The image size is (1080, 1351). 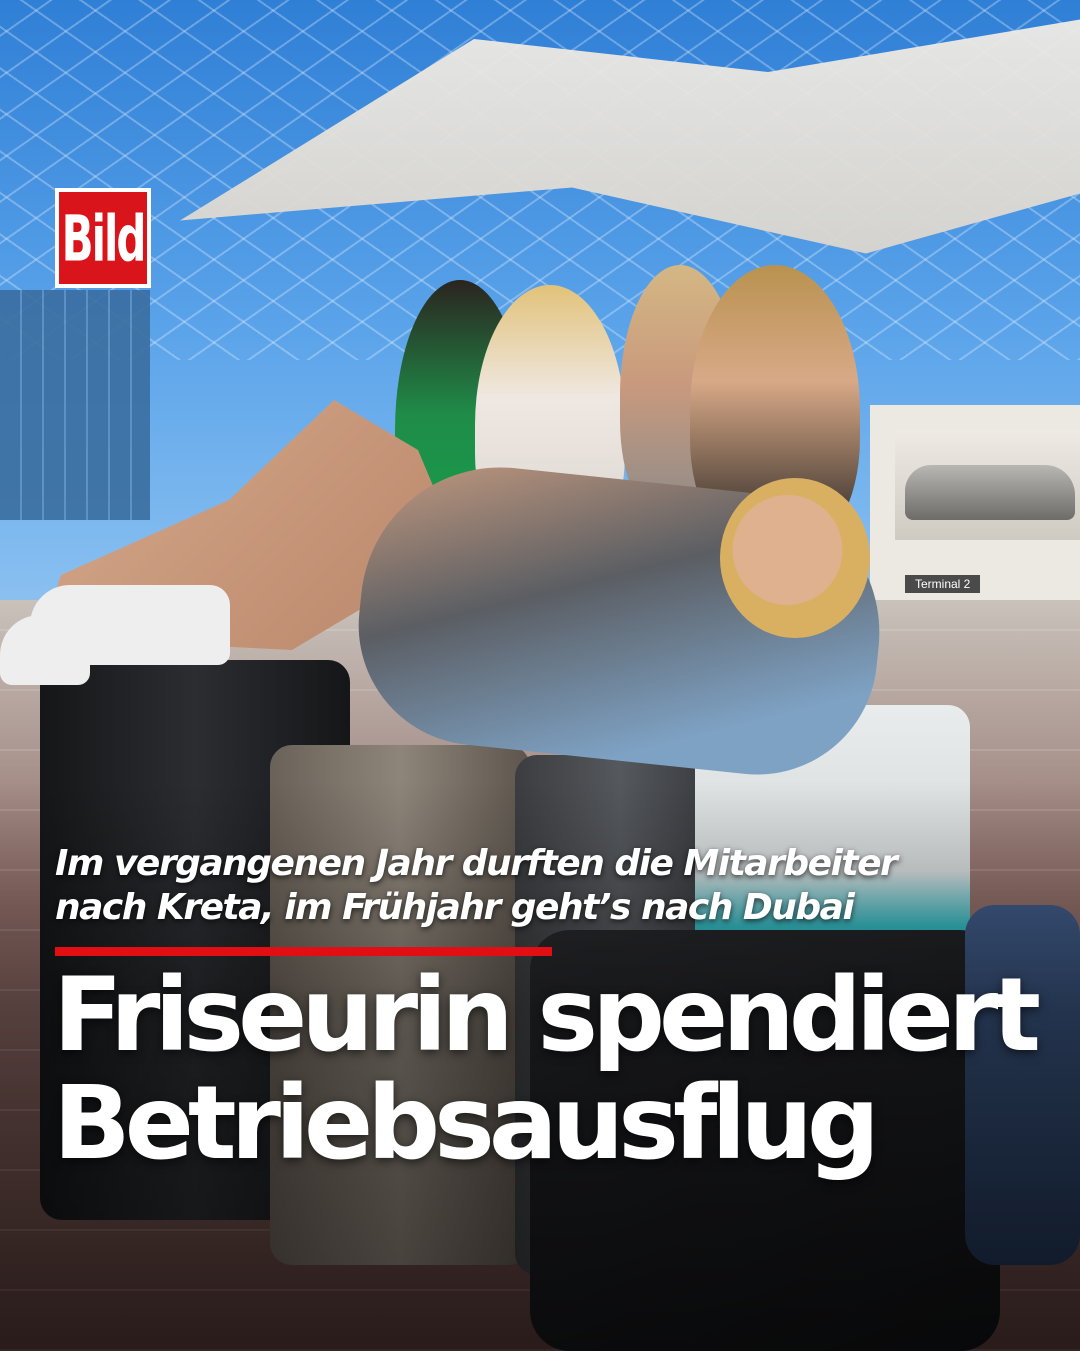 I want to click on person-head-sunglasses, so click(x=795, y=558).